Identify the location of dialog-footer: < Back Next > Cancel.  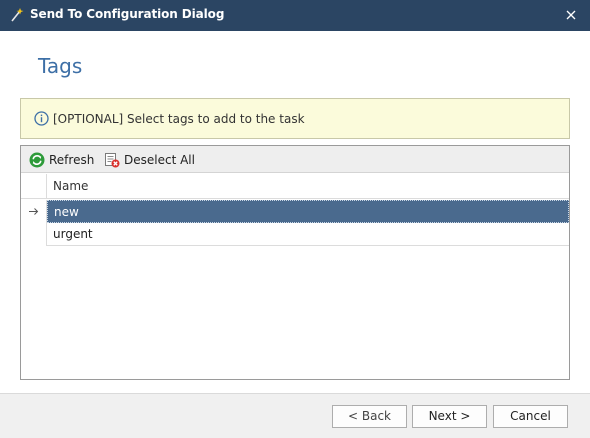
(295, 415).